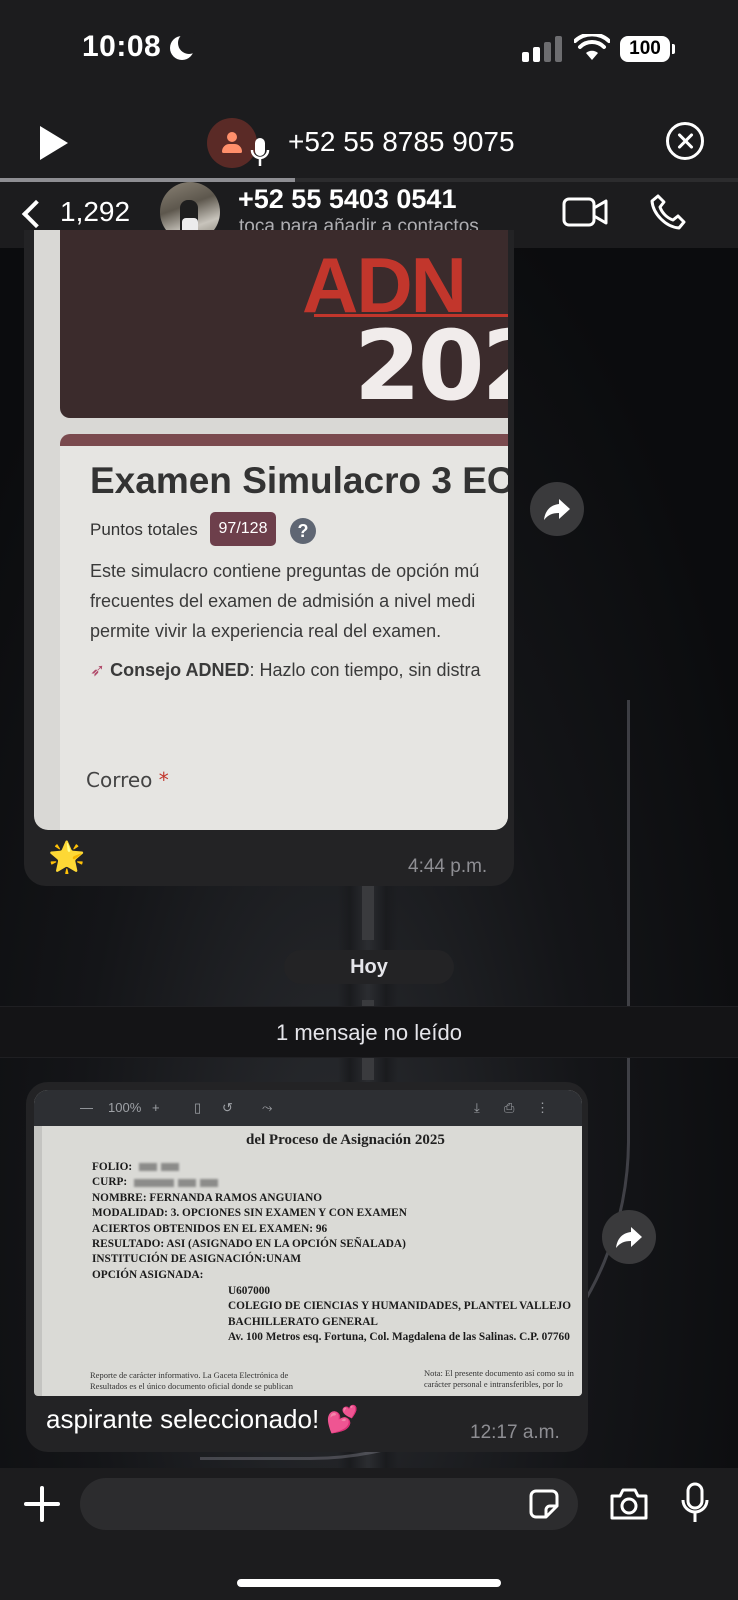 The image size is (738, 1600). I want to click on email-label-text: Correo, so click(119, 780).